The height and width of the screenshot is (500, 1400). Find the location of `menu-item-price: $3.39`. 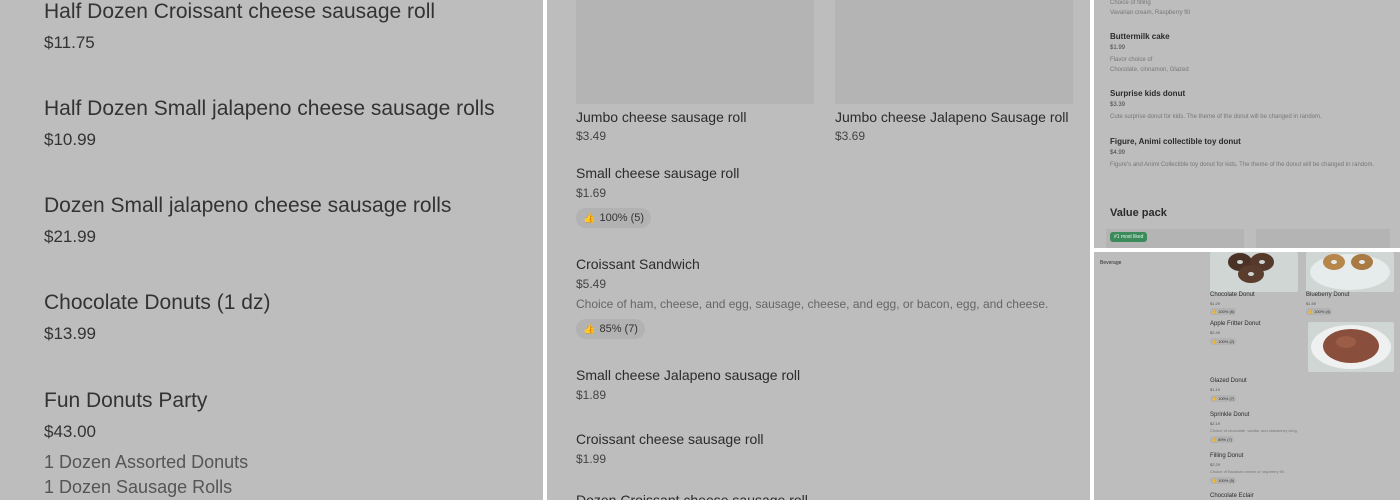

menu-item-price: $3.39 is located at coordinates (1118, 105).